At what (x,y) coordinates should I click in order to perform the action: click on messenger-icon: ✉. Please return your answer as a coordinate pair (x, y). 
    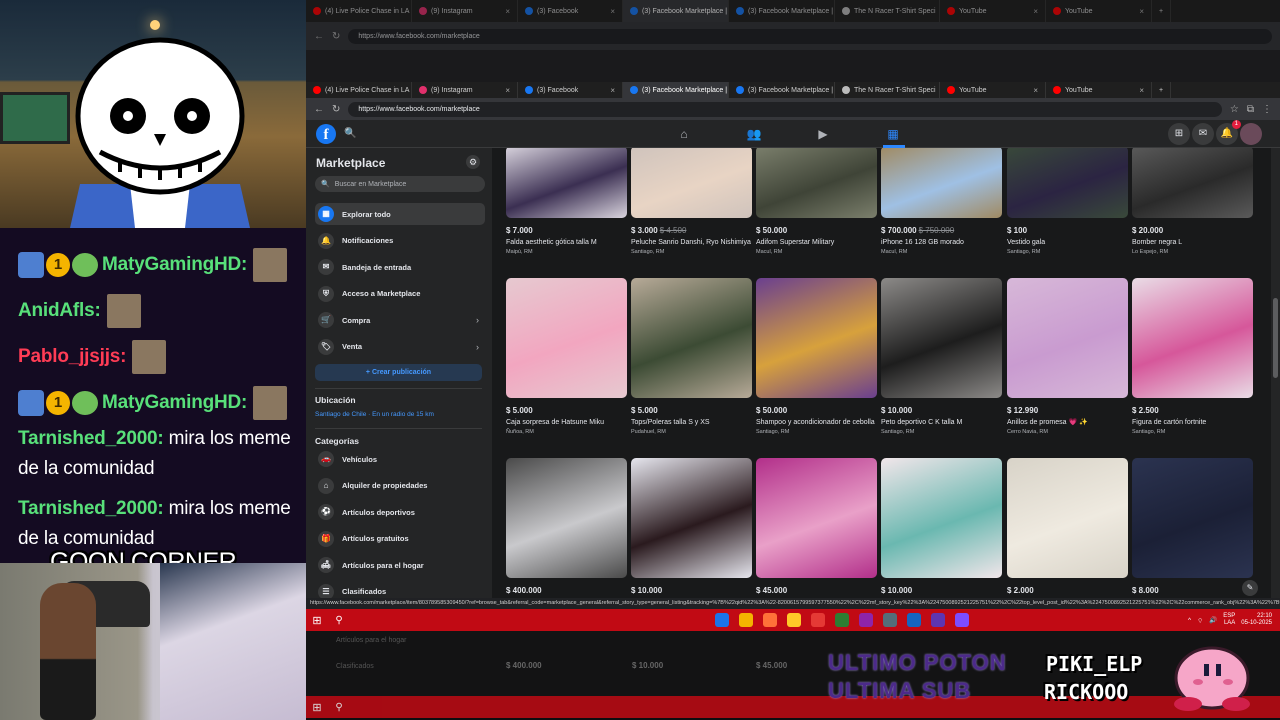
    Looking at the image, I should click on (1203, 134).